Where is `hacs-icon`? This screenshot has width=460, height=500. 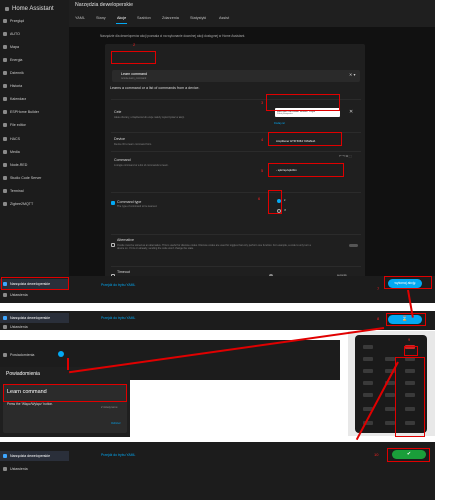
hacs-icon is located at coordinates (5, 139).